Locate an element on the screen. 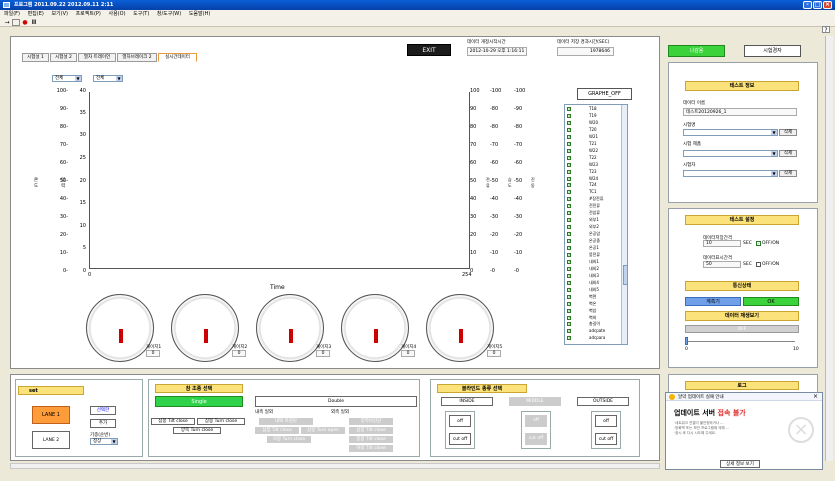 Image resolution: width=835 pixels, height=481 pixels. single-button: Single is located at coordinates (199, 401).